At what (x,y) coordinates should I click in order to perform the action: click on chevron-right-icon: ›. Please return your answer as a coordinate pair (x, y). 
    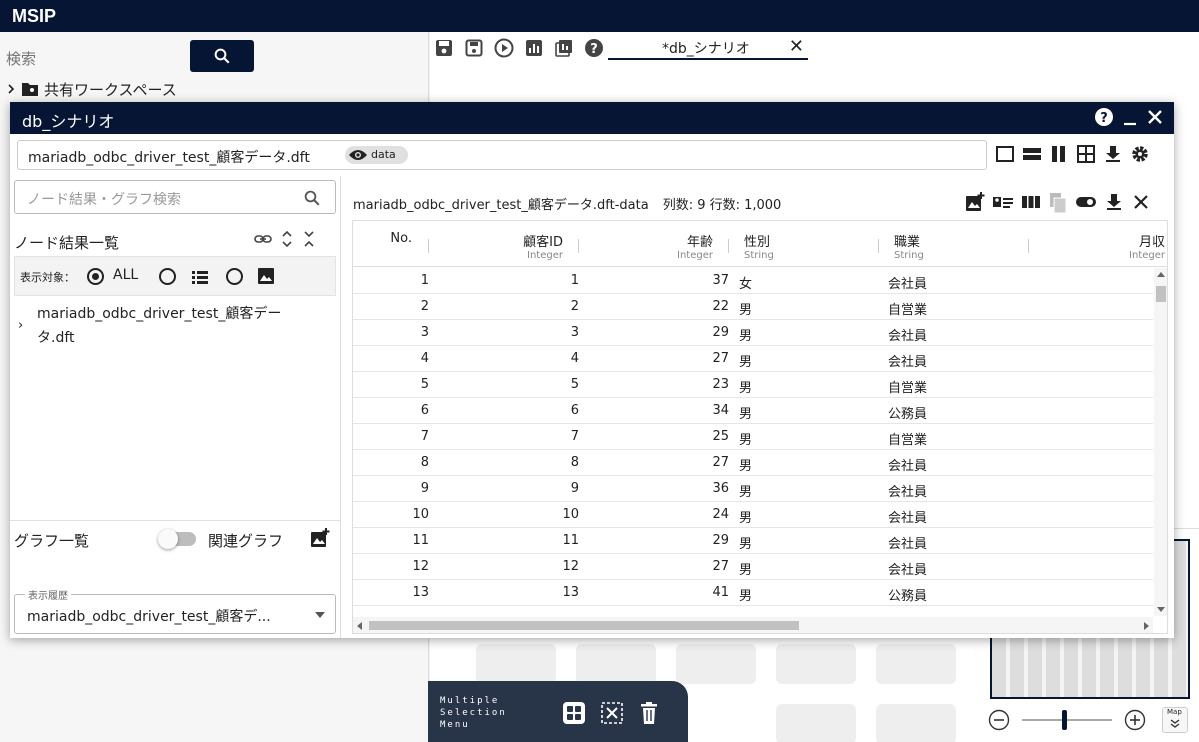
    Looking at the image, I should click on (21, 325).